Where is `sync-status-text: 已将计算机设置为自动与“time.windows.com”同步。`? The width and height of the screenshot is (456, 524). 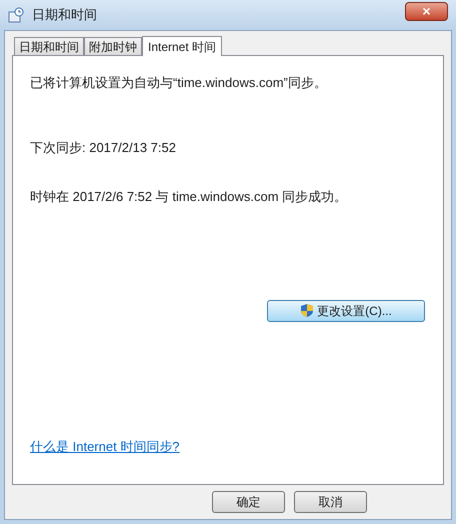
sync-status-text: 已将计算机设置为自动与“time.windows.com”同步。 is located at coordinates (179, 83).